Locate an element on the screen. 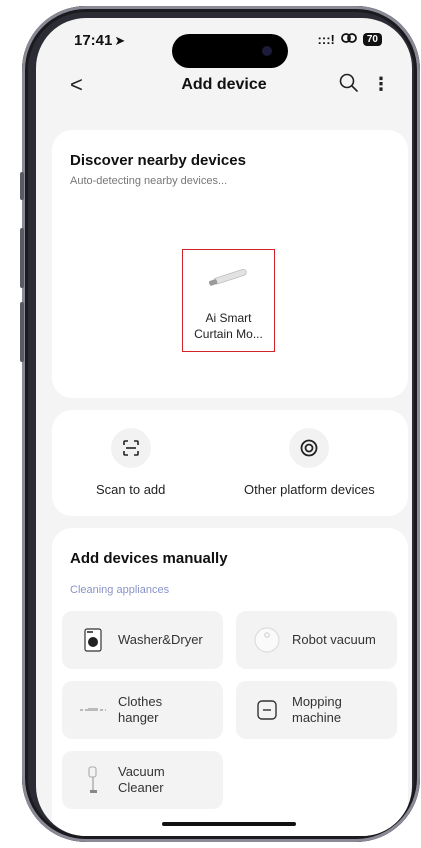  clothes-hanger-icon is located at coordinates (93, 710).